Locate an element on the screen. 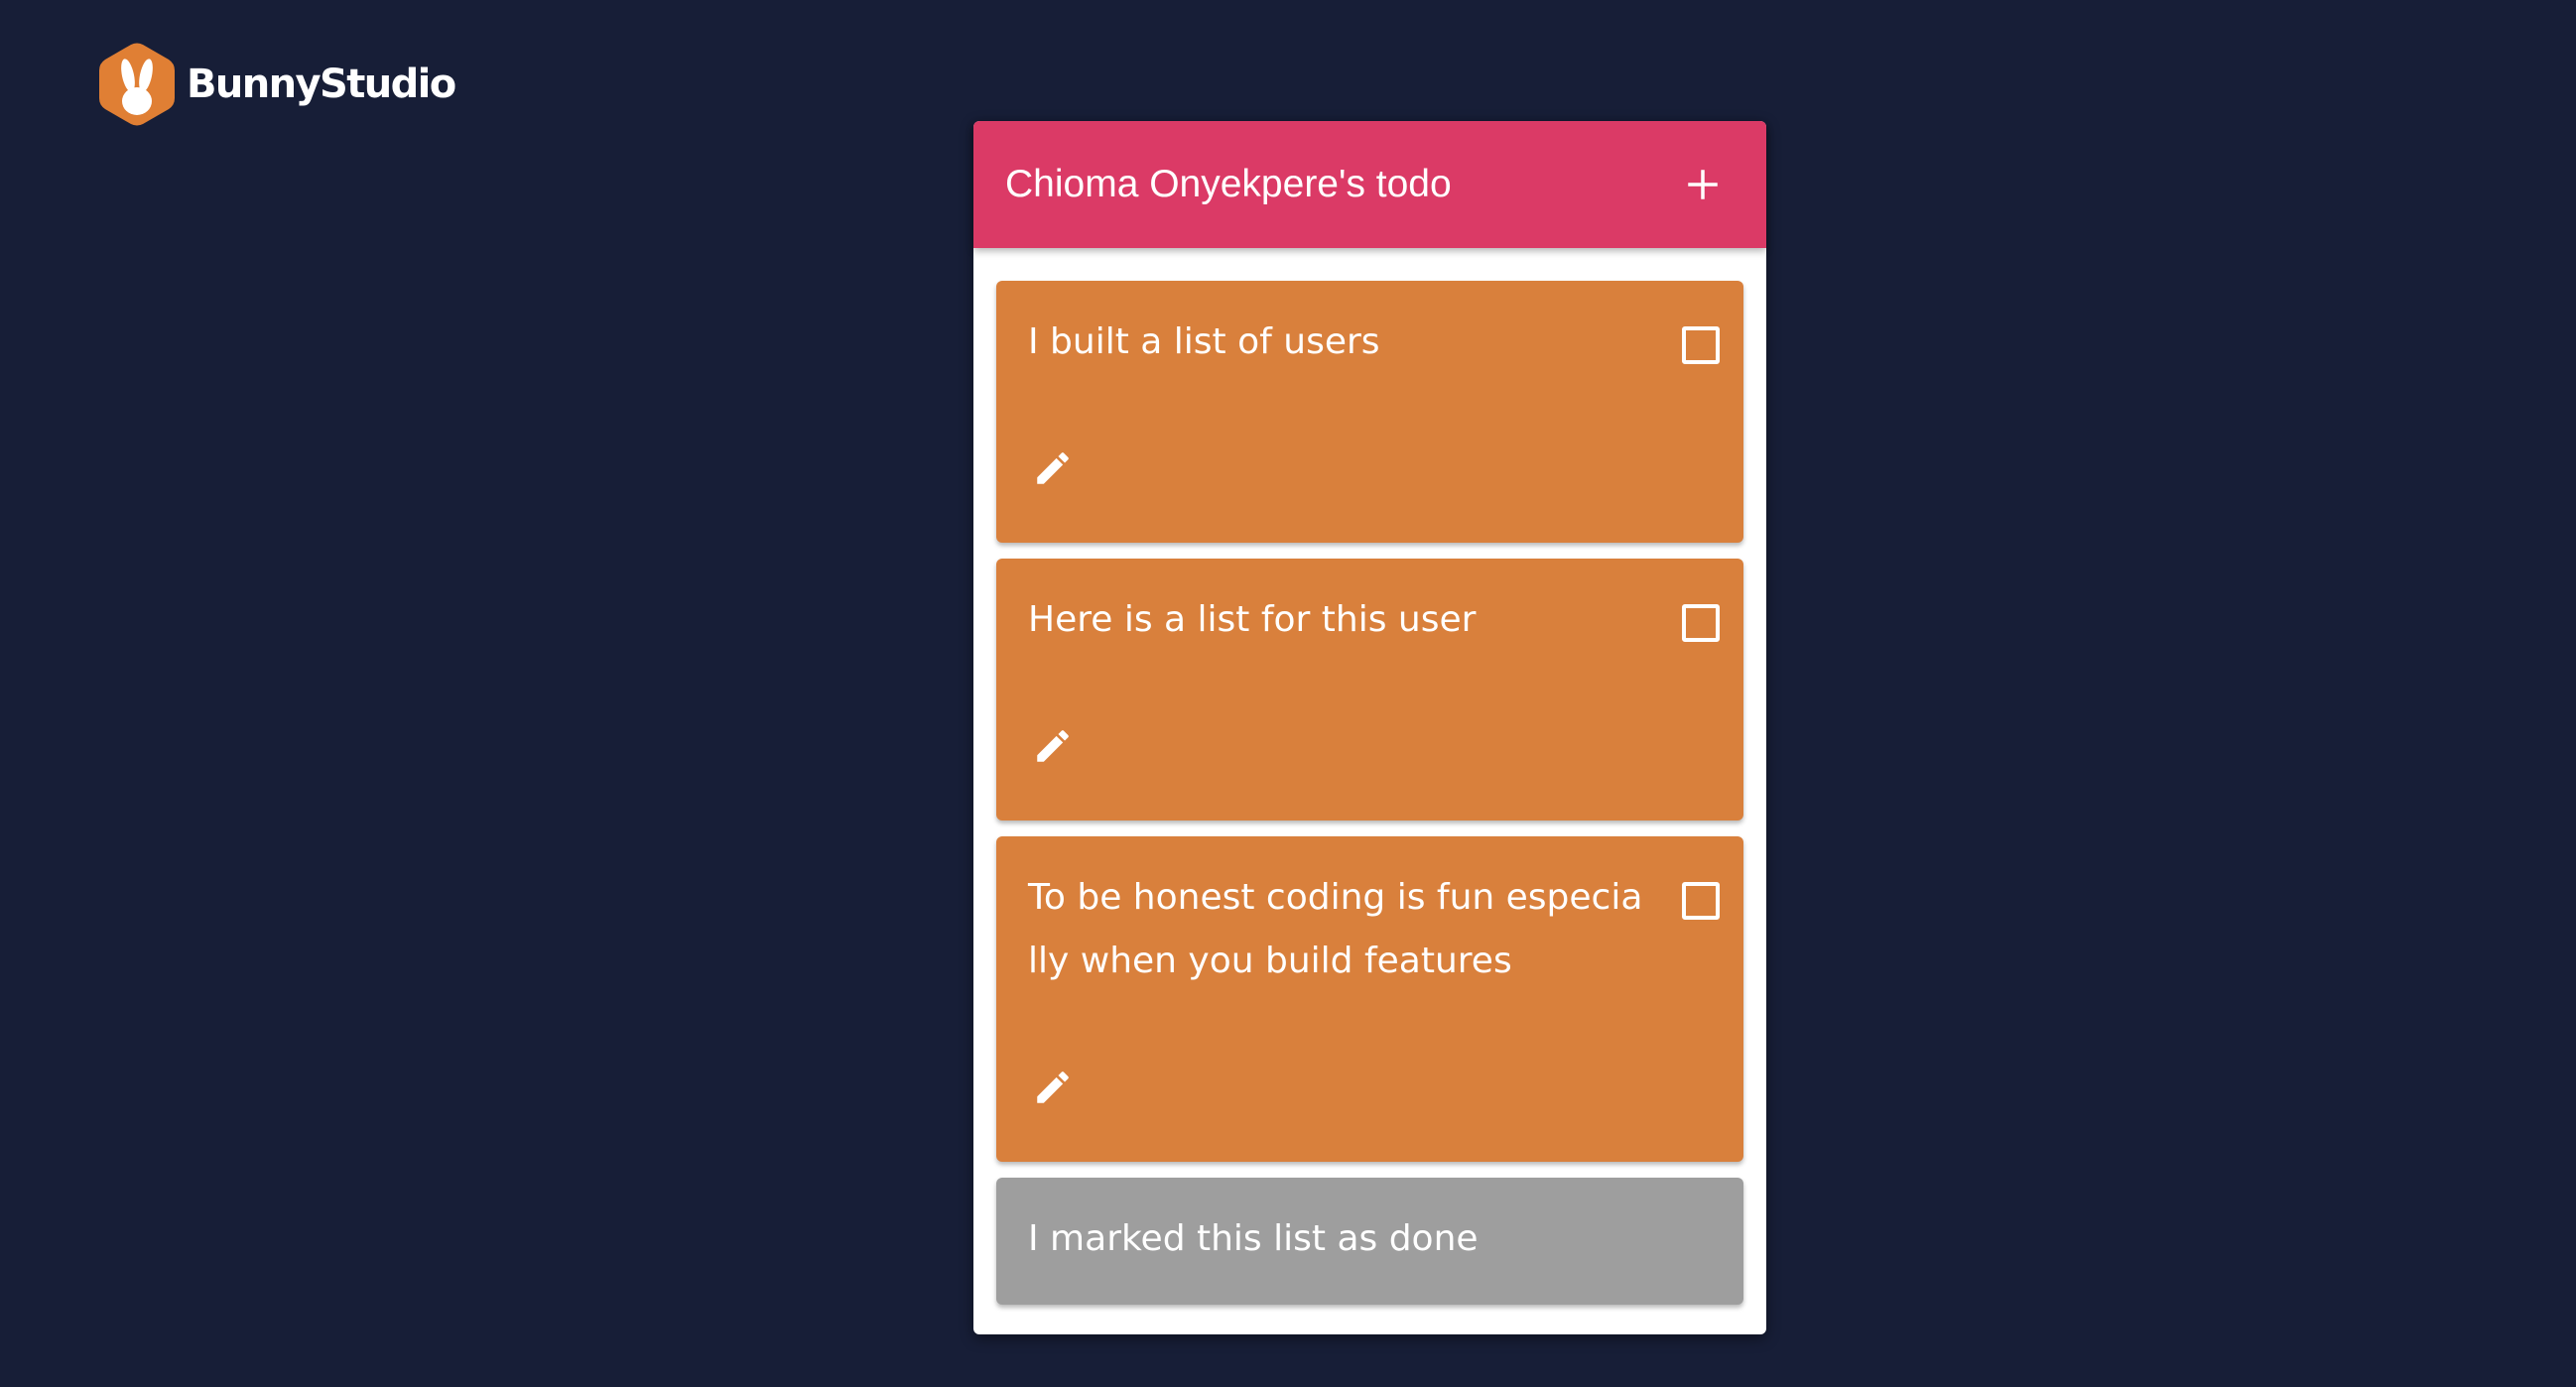 The height and width of the screenshot is (1387, 2576). todo-item: I built a list of users is located at coordinates (1370, 412).